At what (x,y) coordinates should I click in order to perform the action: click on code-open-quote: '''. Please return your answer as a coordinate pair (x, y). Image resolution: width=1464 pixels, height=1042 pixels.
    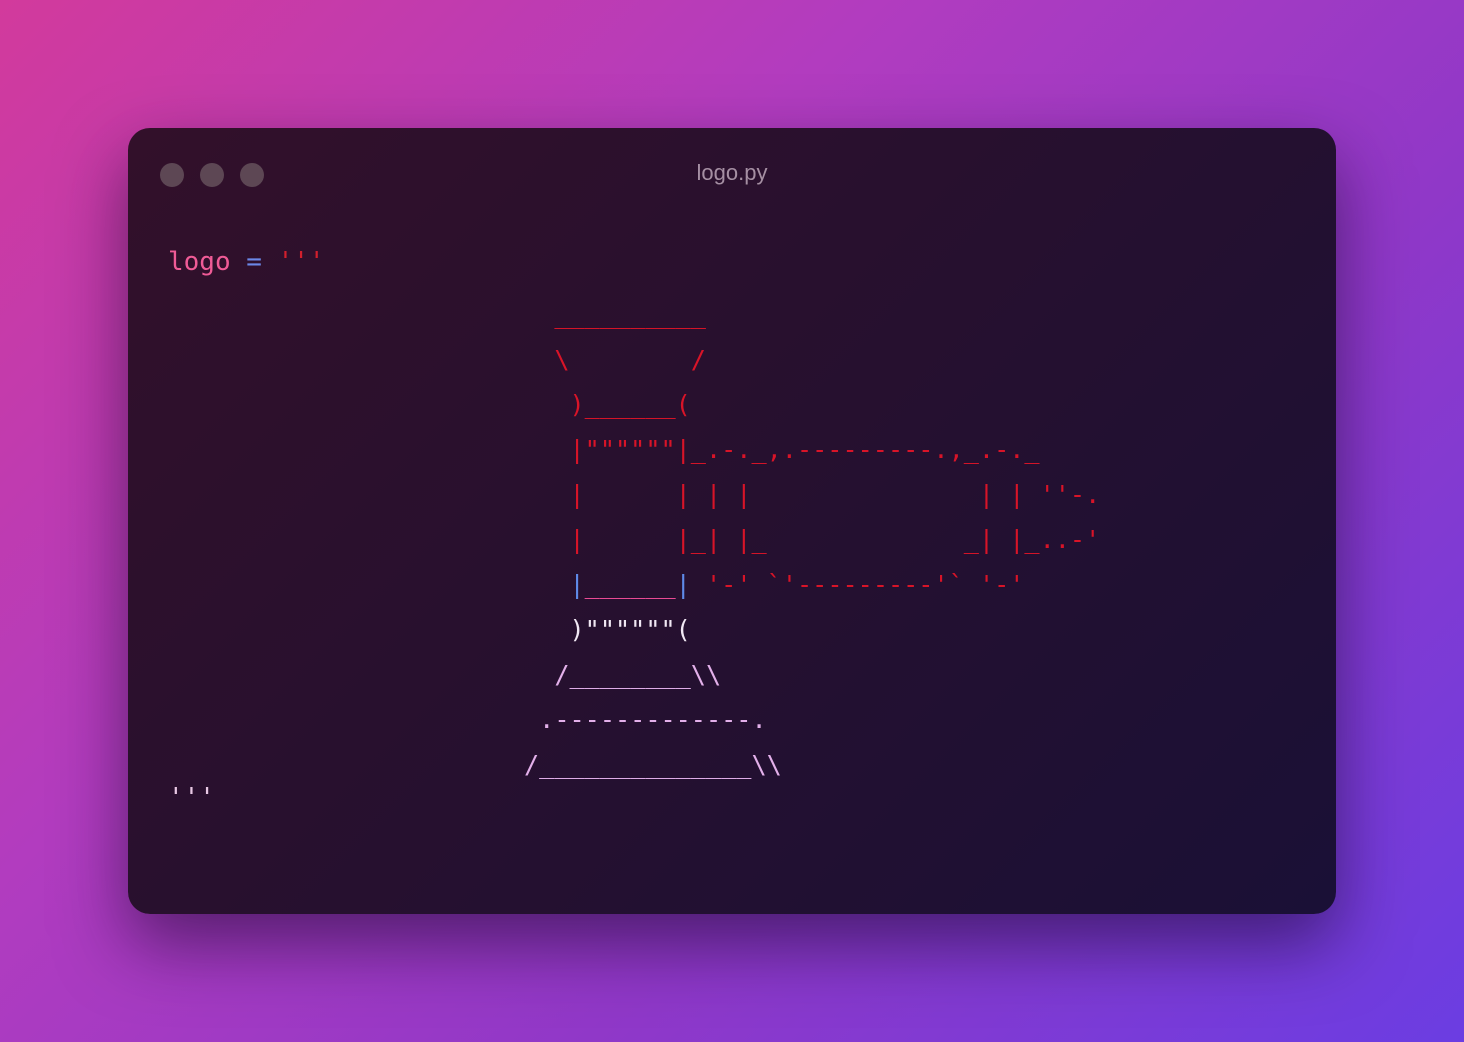
    Looking at the image, I should click on (301, 262).